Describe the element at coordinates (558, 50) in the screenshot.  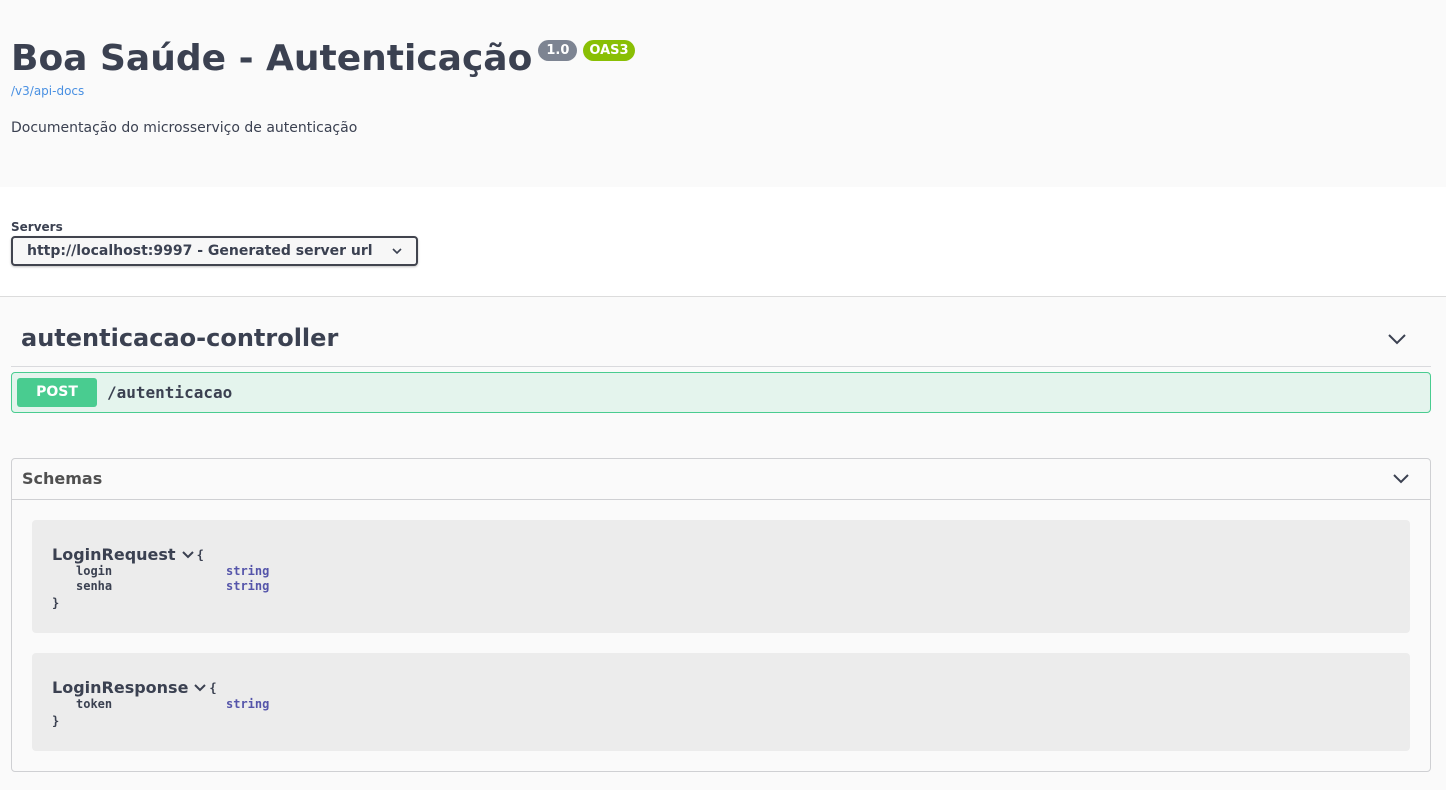
I see `version-badge: 1.0` at that location.